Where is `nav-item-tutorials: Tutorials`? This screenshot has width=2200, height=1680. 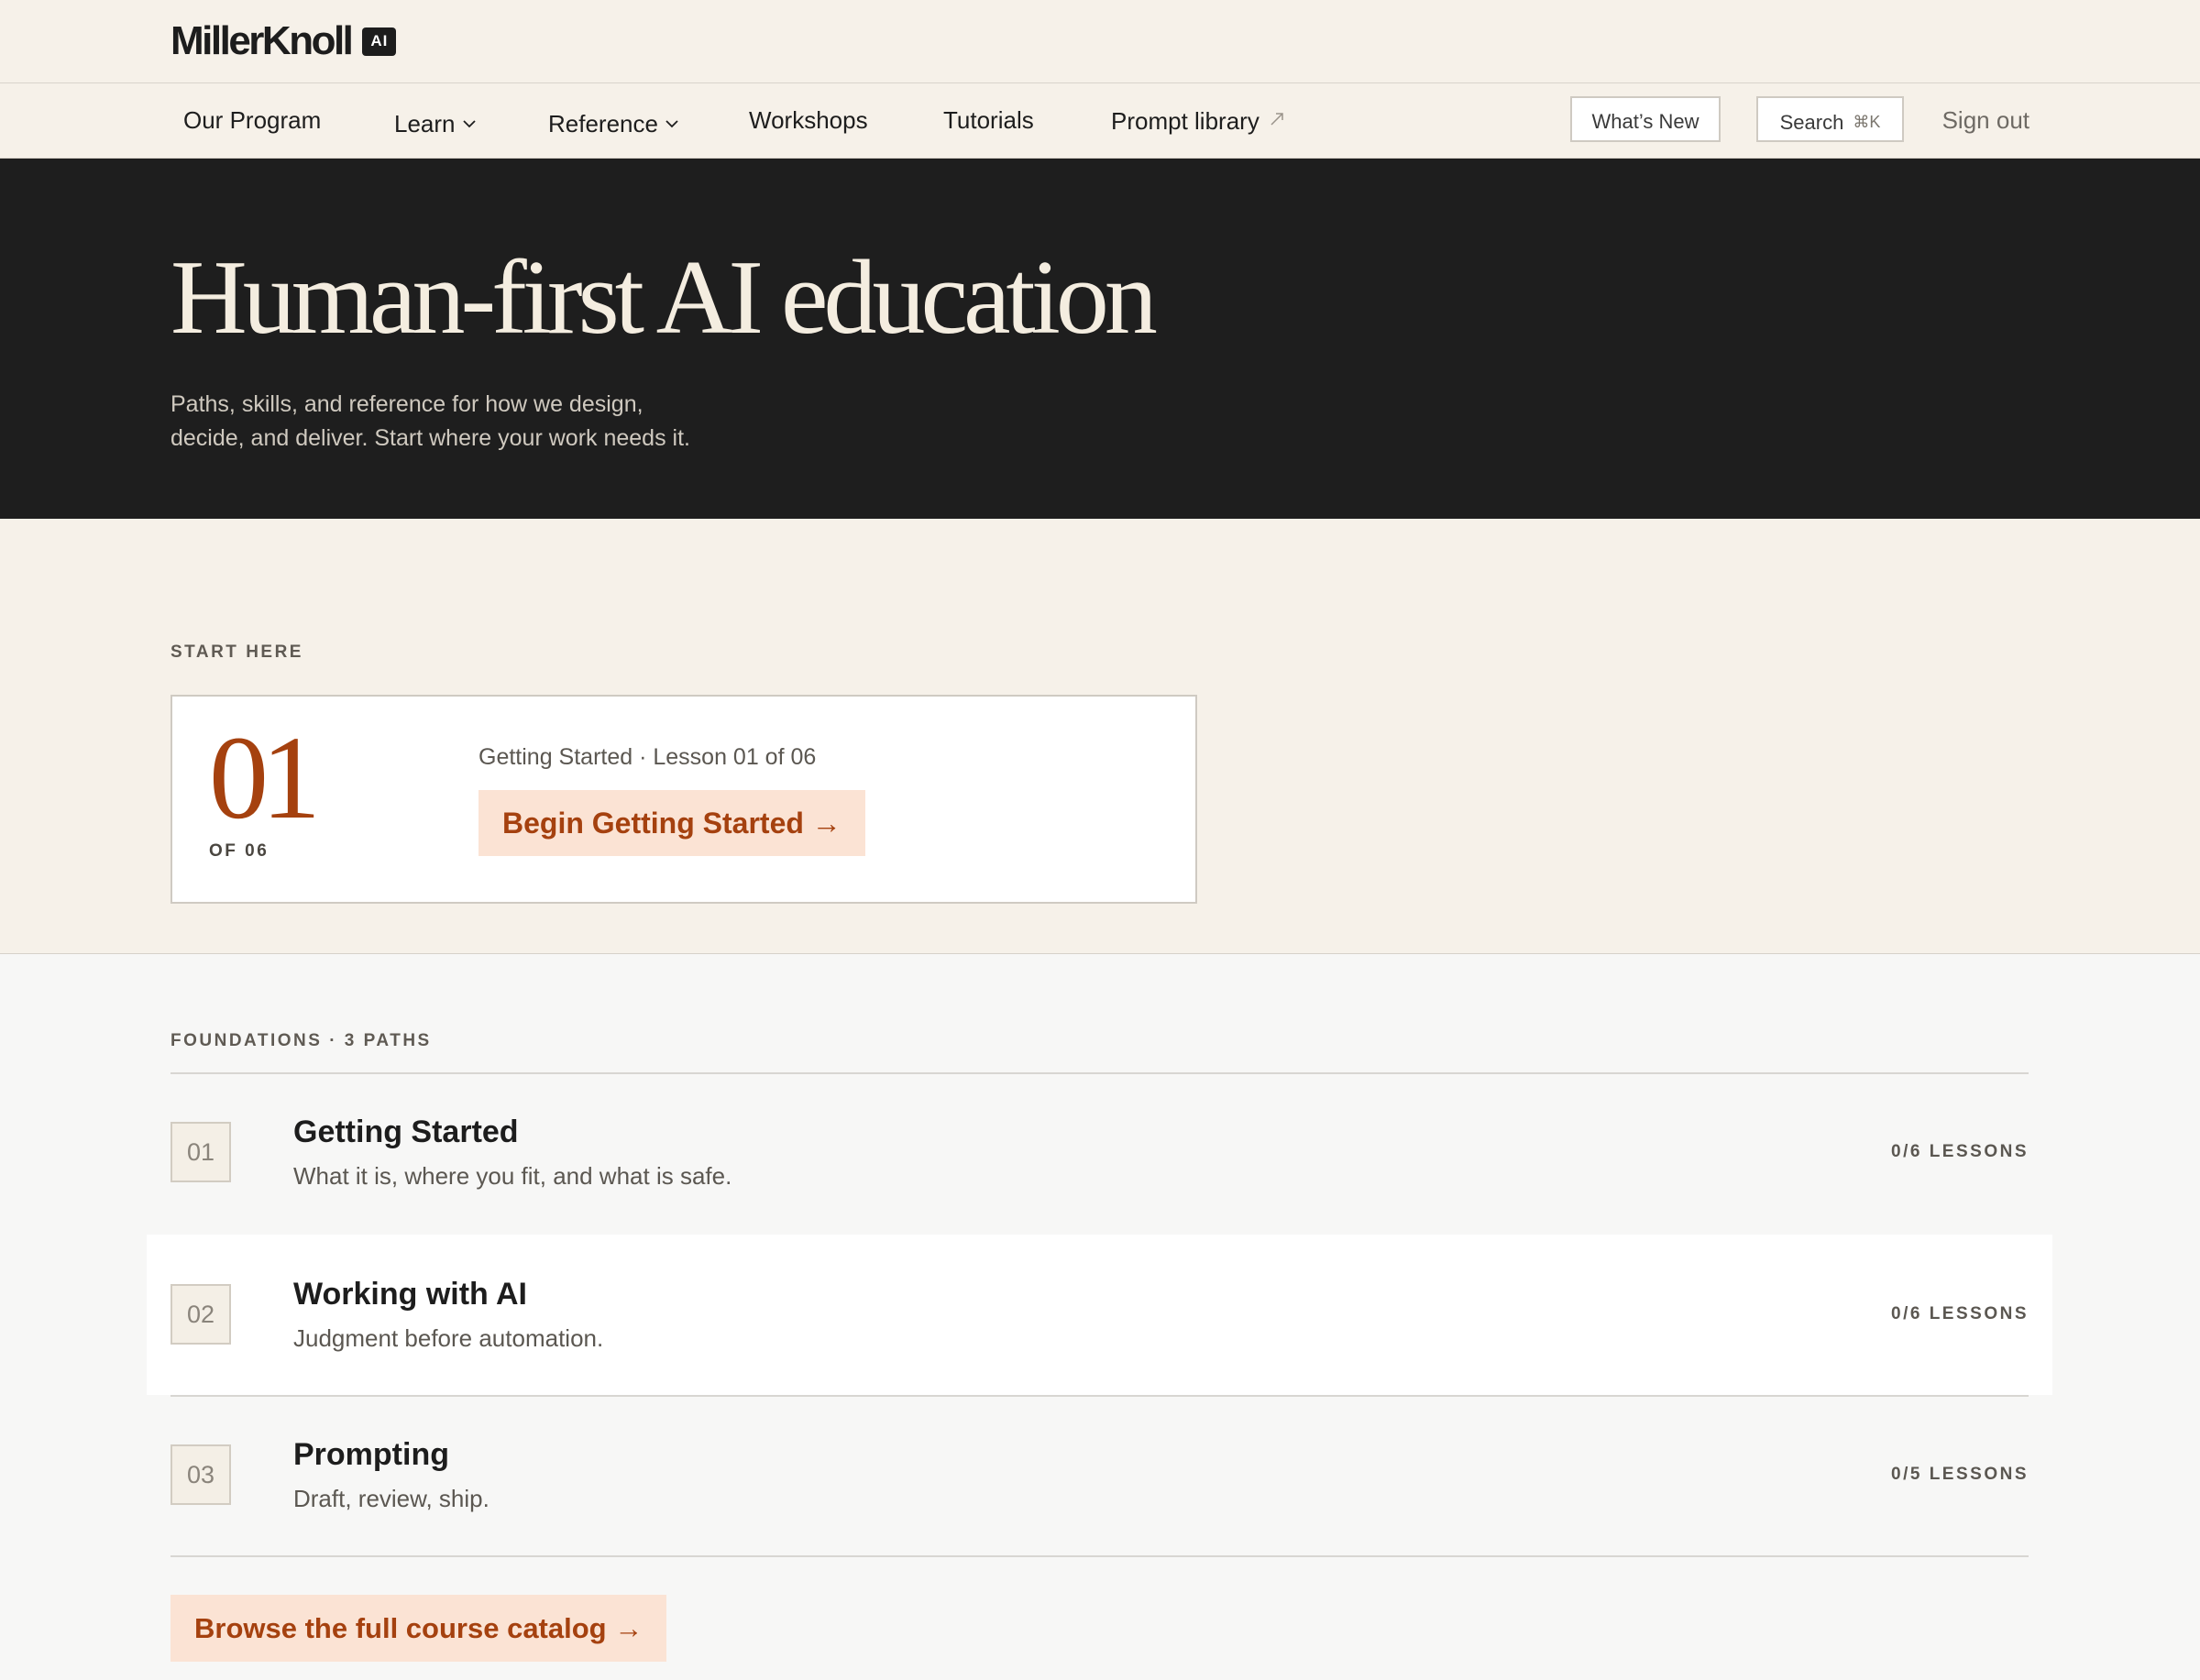 nav-item-tutorials: Tutorials is located at coordinates (988, 120).